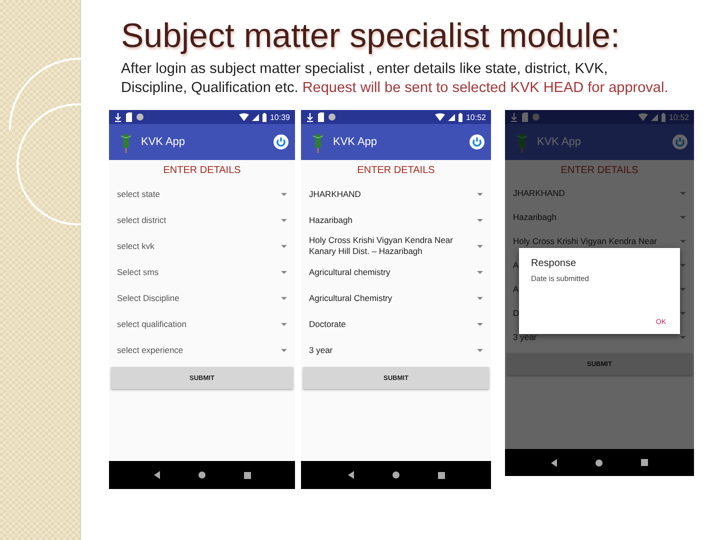  Describe the element at coordinates (554, 263) in the screenshot. I see `dialog-title: Response` at that location.